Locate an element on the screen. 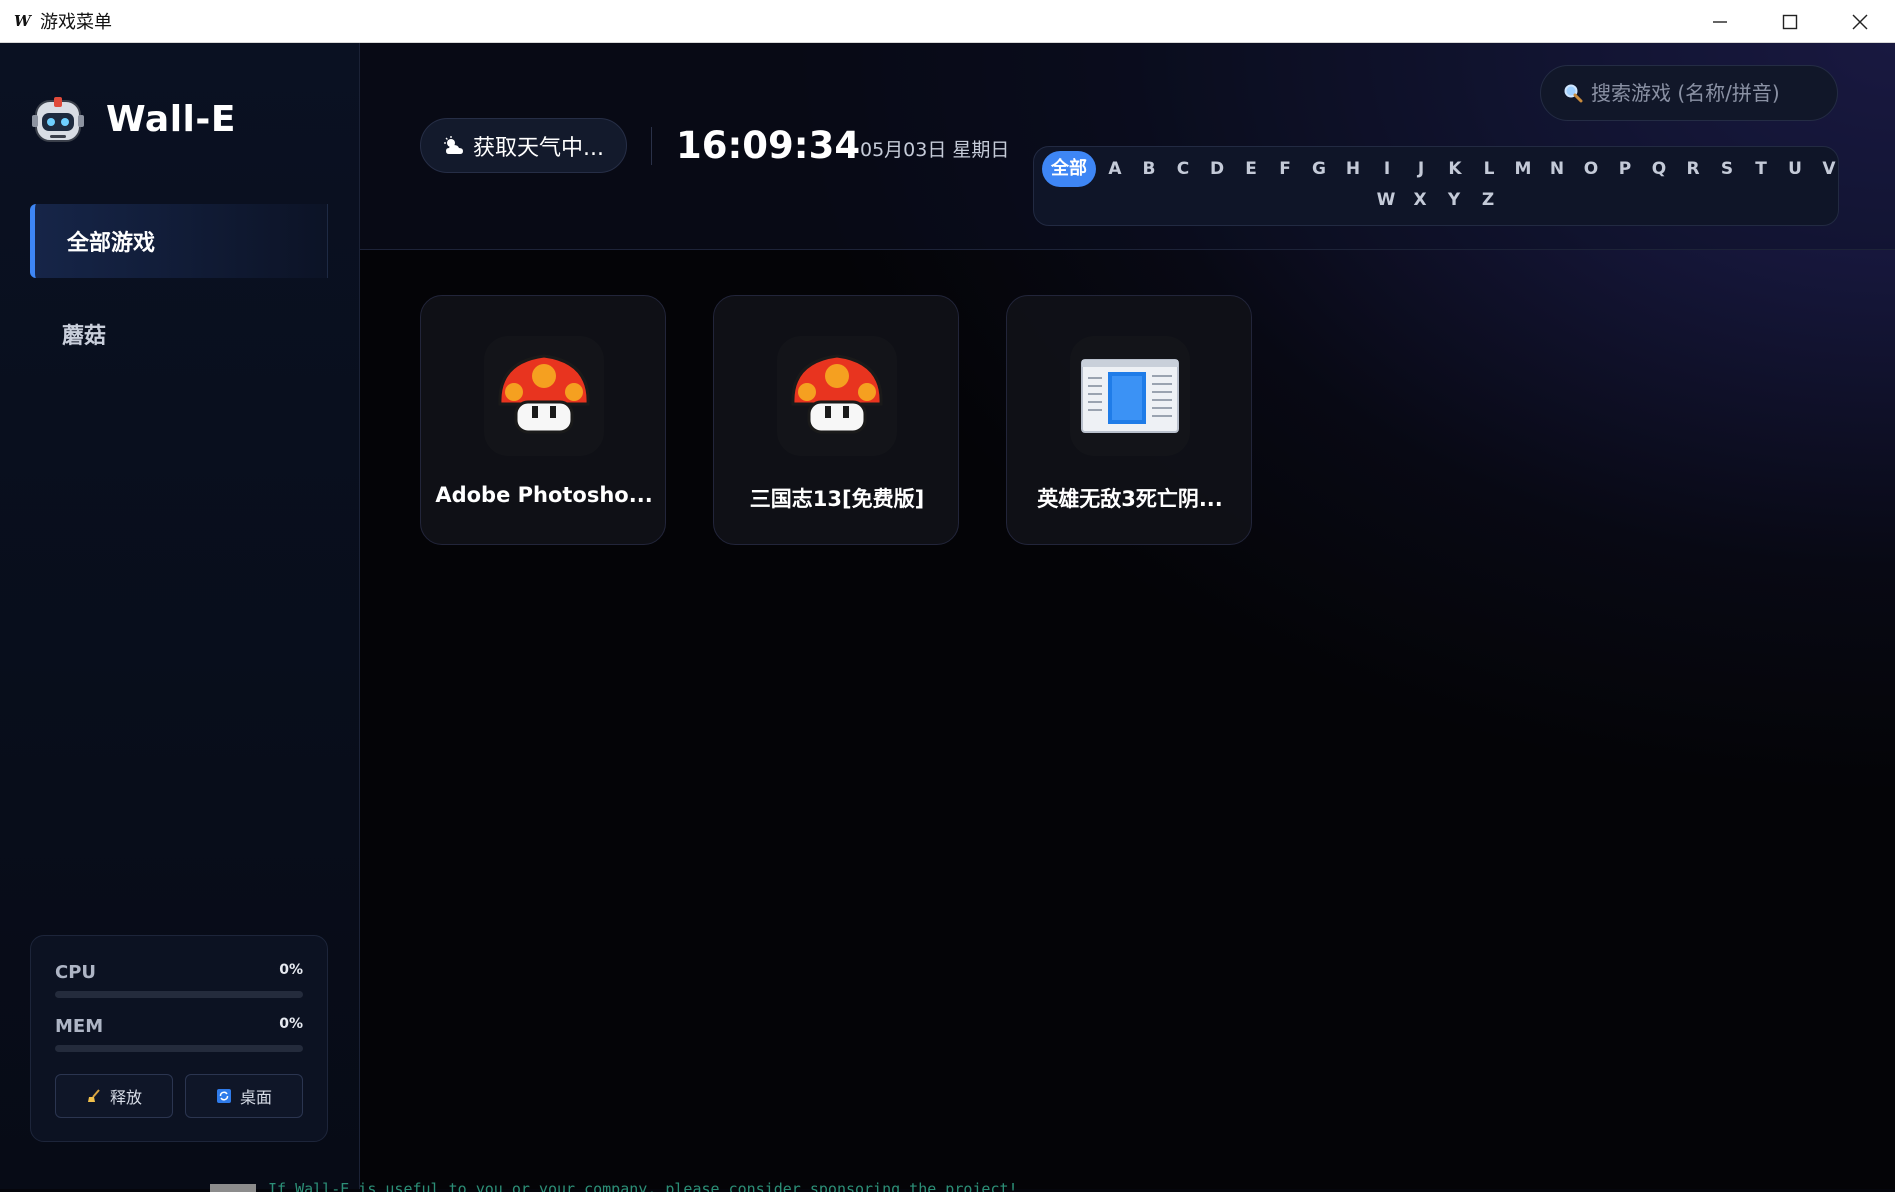 Image resolution: width=1895 pixels, height=1192 pixels. search-icon is located at coordinates (1573, 93).